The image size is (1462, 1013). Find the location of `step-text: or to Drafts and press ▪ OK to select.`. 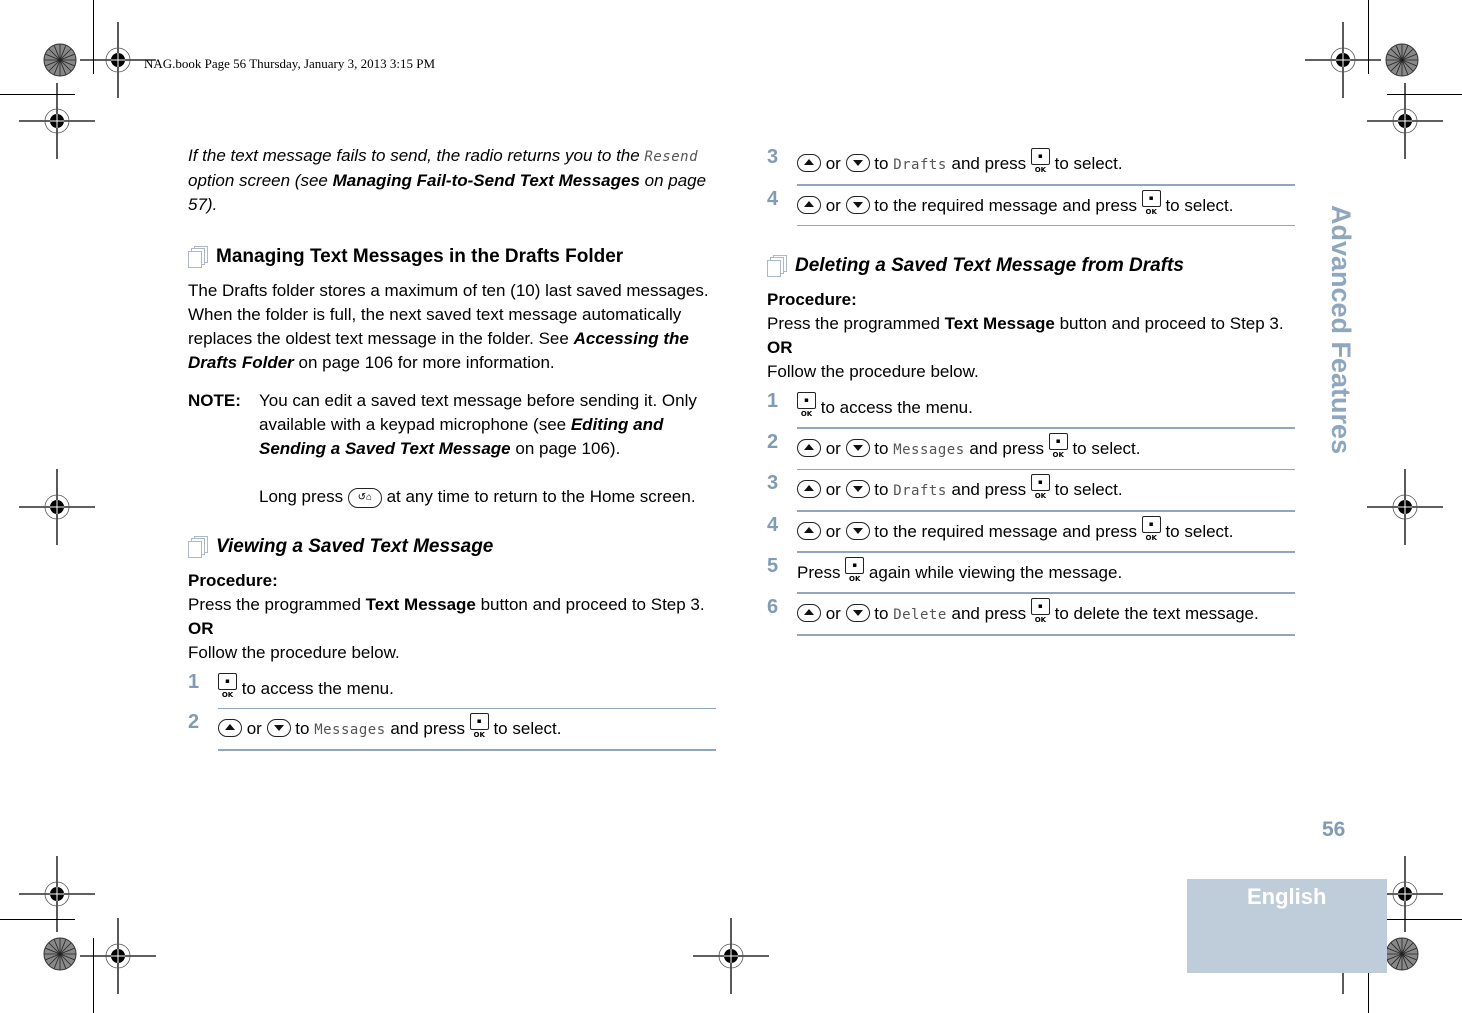

step-text: or to Drafts and press ▪ OK to select. is located at coordinates (1046, 491).